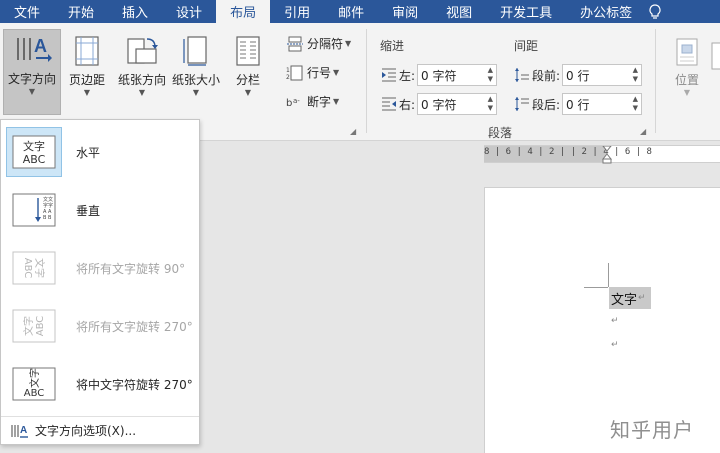  What do you see at coordinates (135, 11) in the screenshot?
I see `tab-insert: 插入` at bounding box center [135, 11].